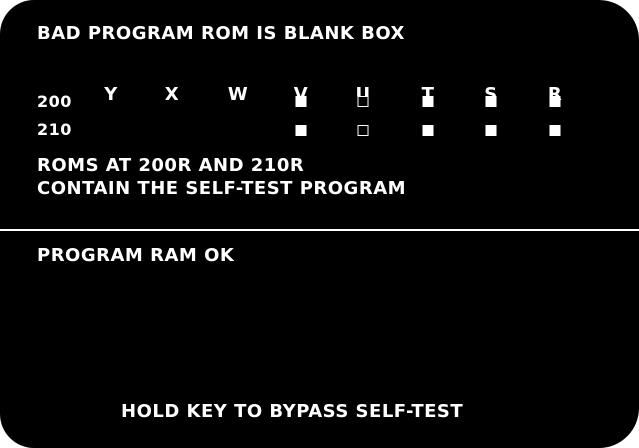 The image size is (639, 448). What do you see at coordinates (221, 33) in the screenshot?
I see `rom-test-title: BAD PROGRAM ROM IS BLANK BOX` at bounding box center [221, 33].